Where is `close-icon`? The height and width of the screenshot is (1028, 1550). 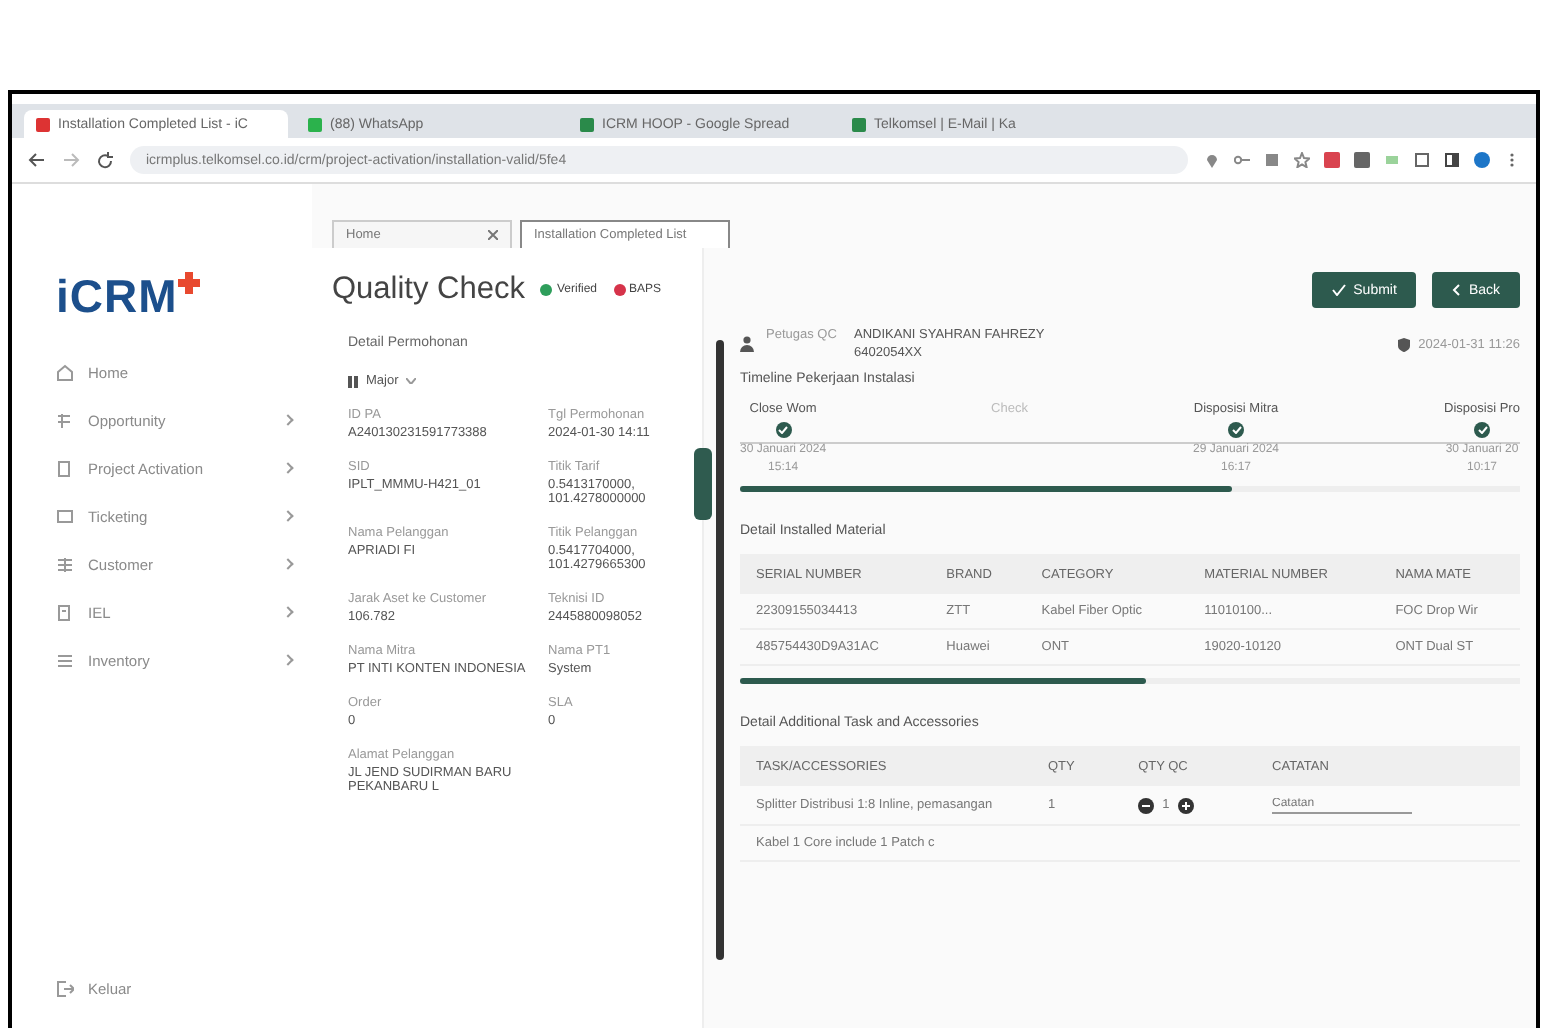 close-icon is located at coordinates (493, 235).